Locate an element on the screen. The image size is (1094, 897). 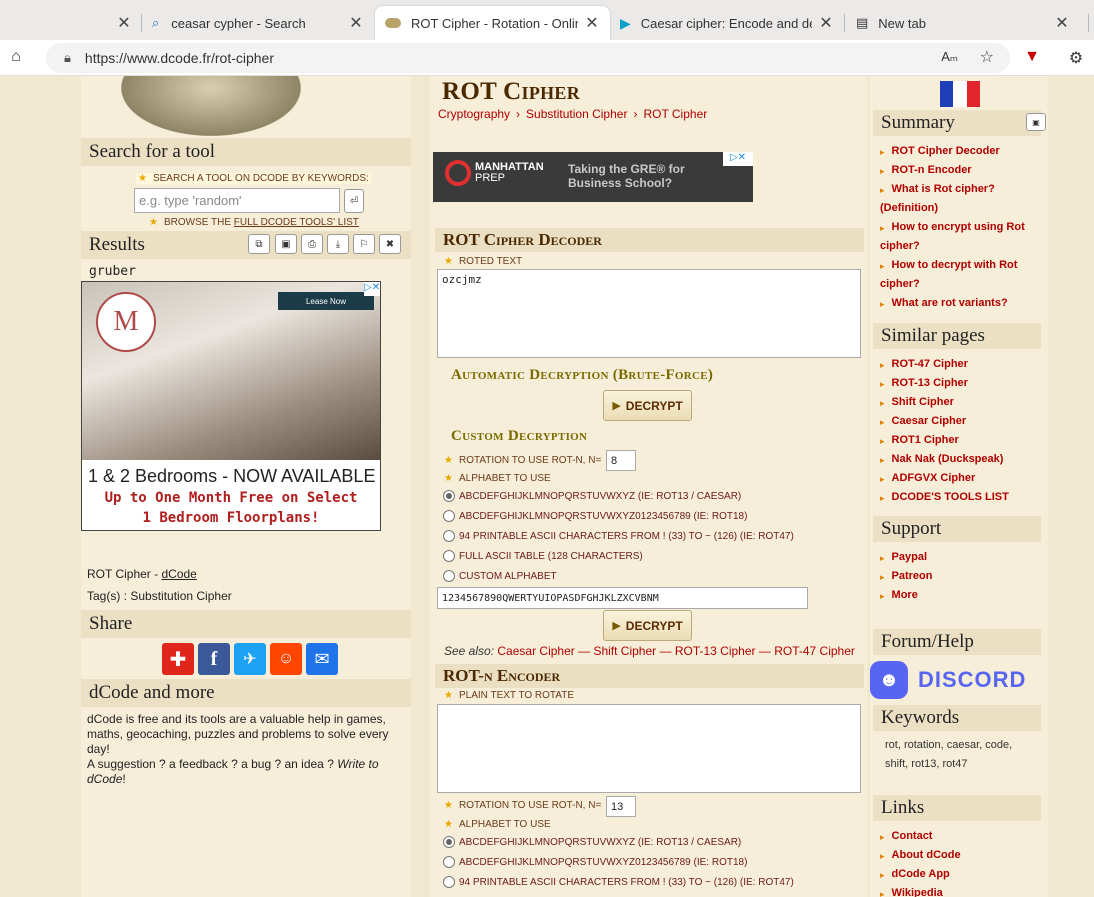
print-icon: ⎙ is located at coordinates (312, 244).